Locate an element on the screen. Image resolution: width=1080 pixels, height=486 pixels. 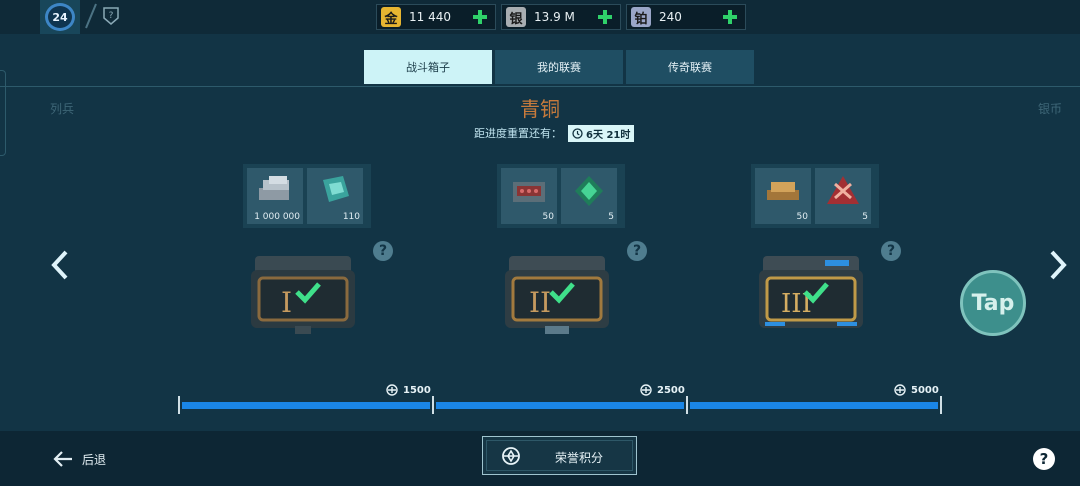
reward-tier-1: 1 000 000 110 ? I is located at coordinates (318, 254).